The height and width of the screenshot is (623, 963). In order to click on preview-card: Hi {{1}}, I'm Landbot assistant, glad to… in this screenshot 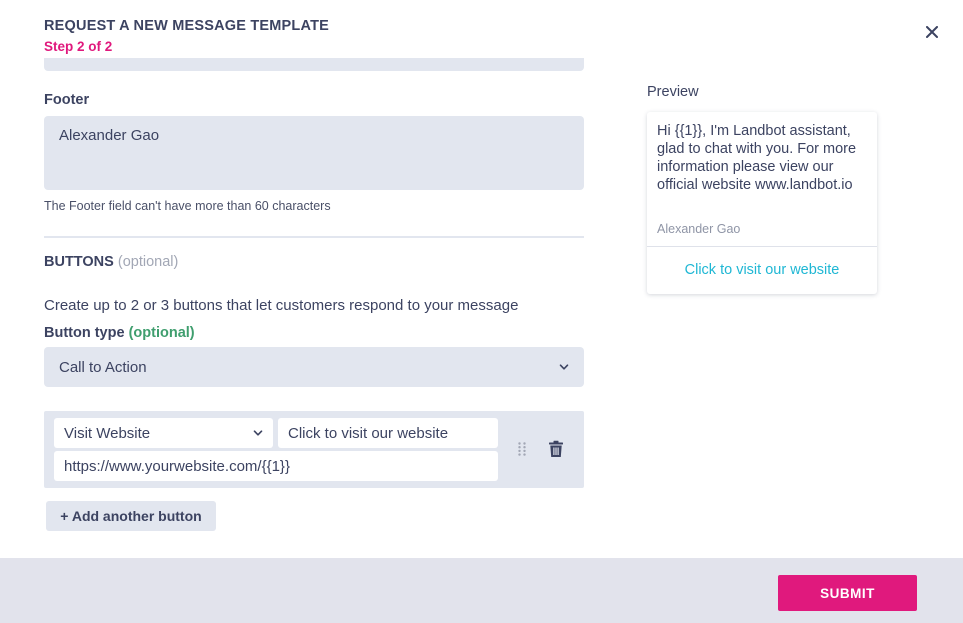, I will do `click(762, 203)`.